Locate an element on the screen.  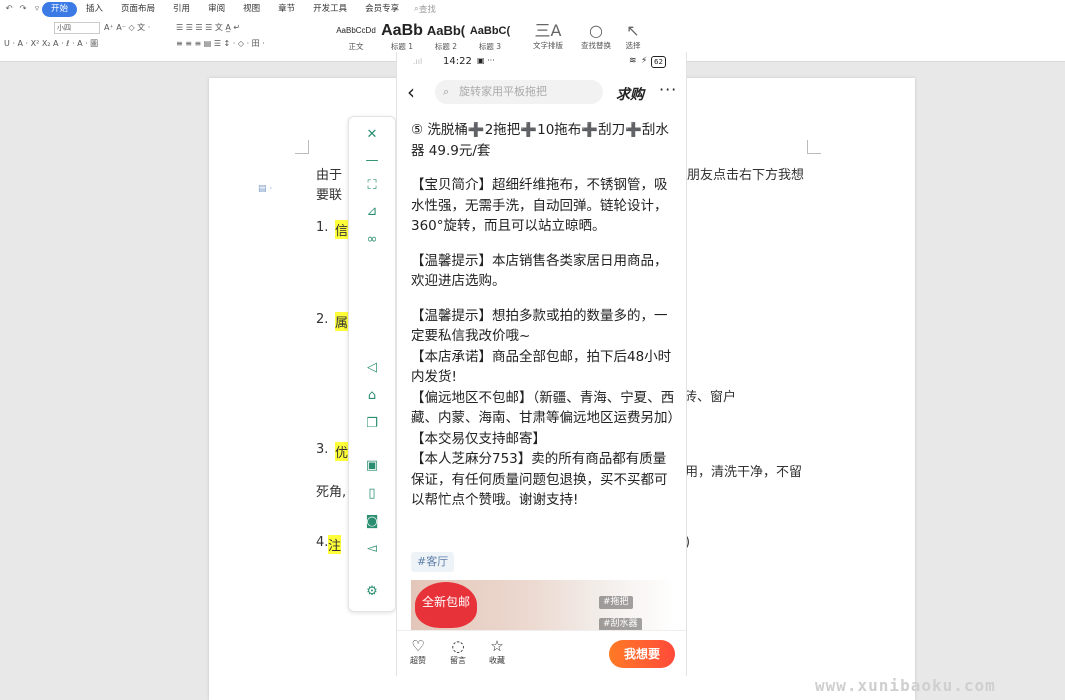
alignment-tools: ≡ ≡ ≡ ▤ ☰ ↕ · ◇ · 田 · is located at coordinates (220, 43).